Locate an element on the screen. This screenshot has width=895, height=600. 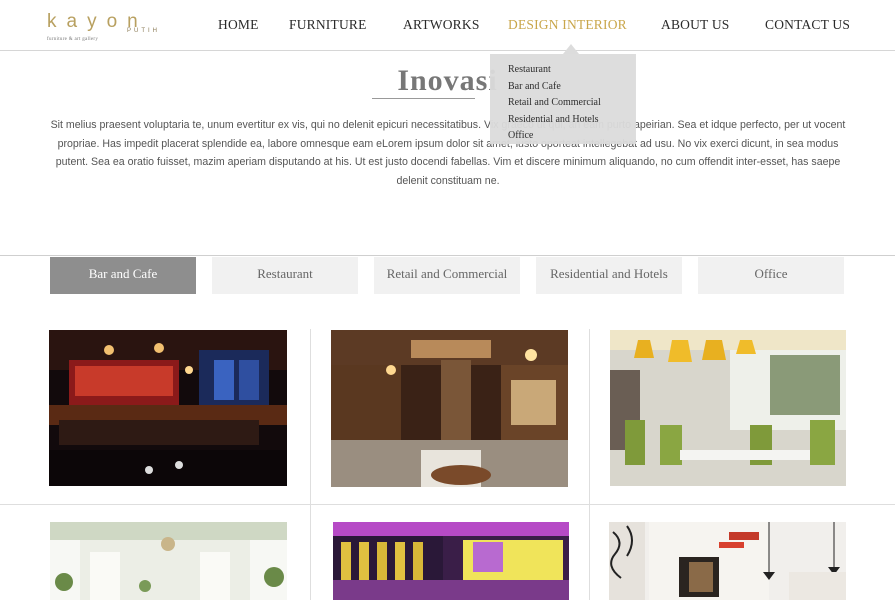
gallery-image-white-cafe is located at coordinates (727, 561).